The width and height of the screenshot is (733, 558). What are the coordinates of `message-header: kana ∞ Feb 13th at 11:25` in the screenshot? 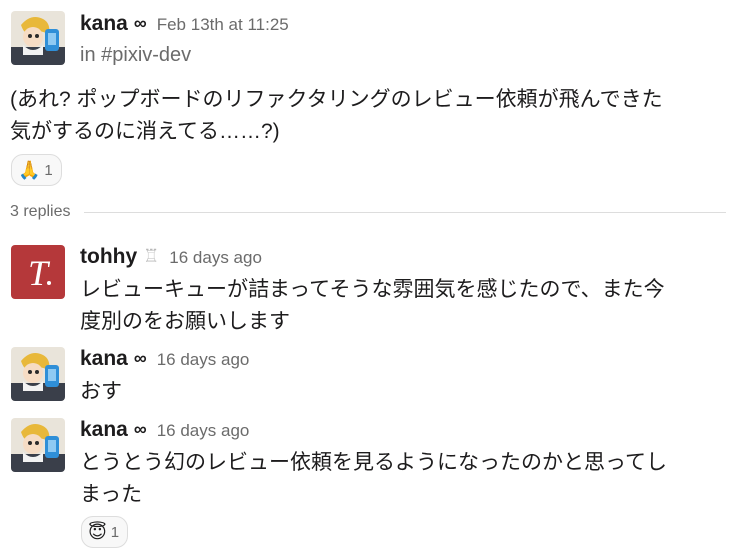 It's located at (184, 24).